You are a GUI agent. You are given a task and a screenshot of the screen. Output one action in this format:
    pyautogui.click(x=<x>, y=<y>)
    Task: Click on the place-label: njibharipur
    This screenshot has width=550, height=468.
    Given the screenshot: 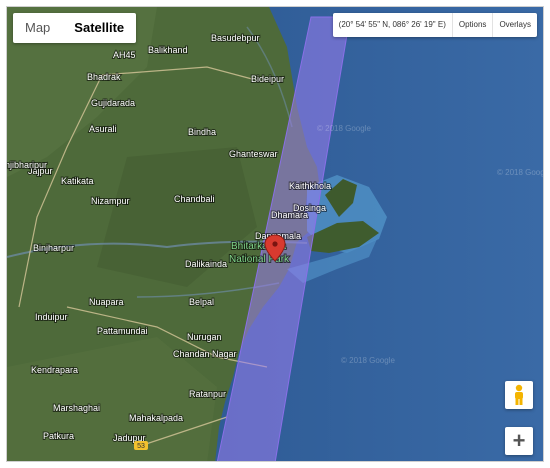 What is the action you would take?
    pyautogui.click(x=27, y=165)
    